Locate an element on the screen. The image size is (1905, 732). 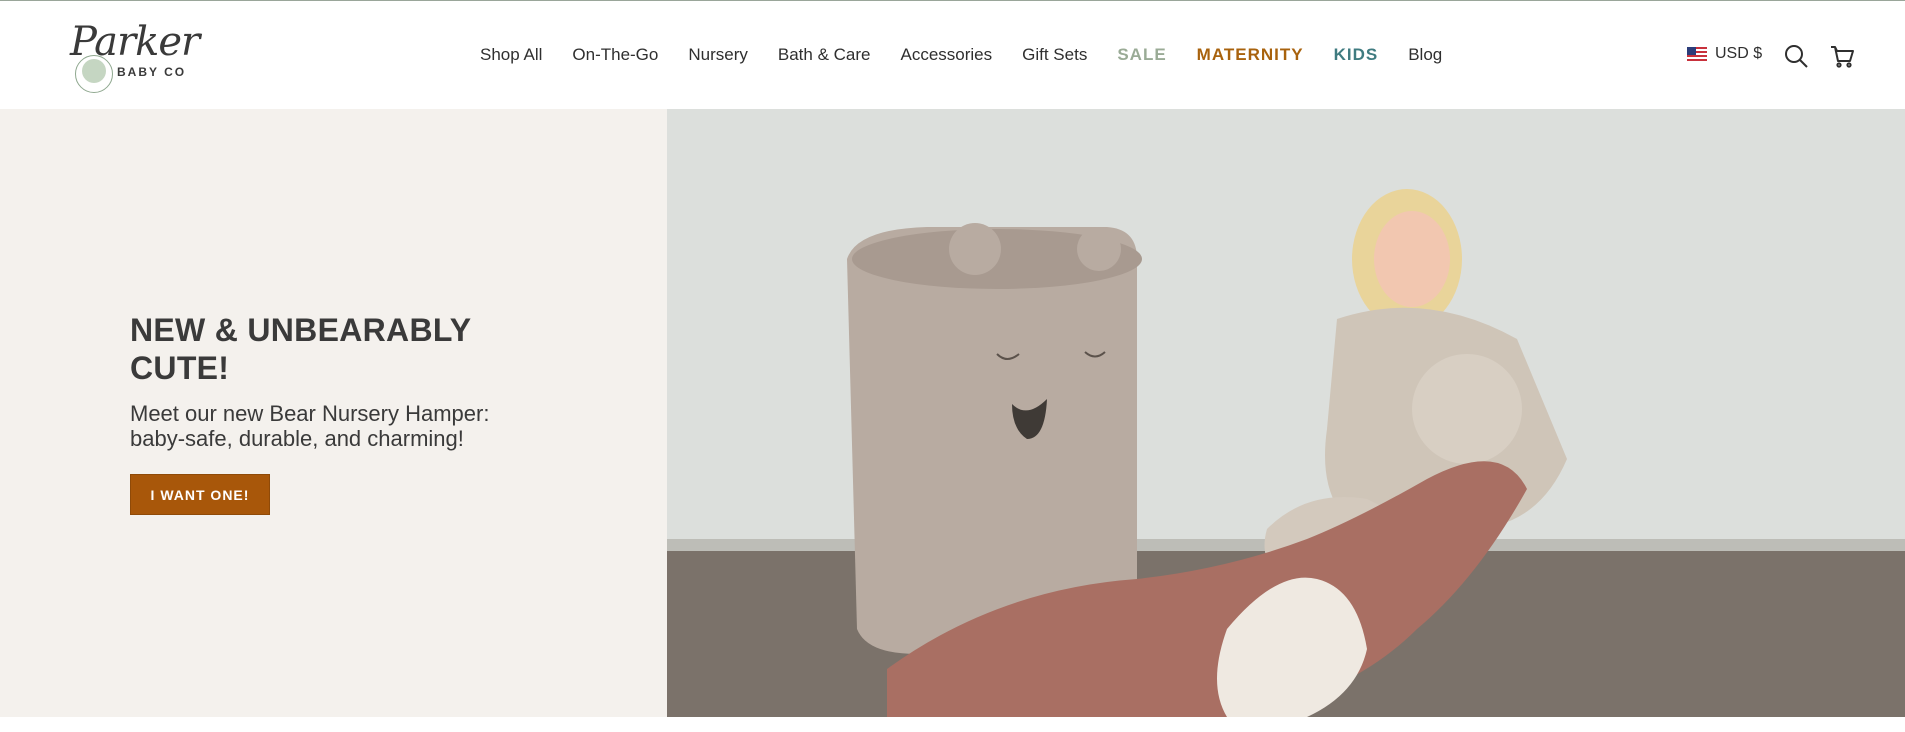
nav-sale: SALE is located at coordinates (1141, 55).